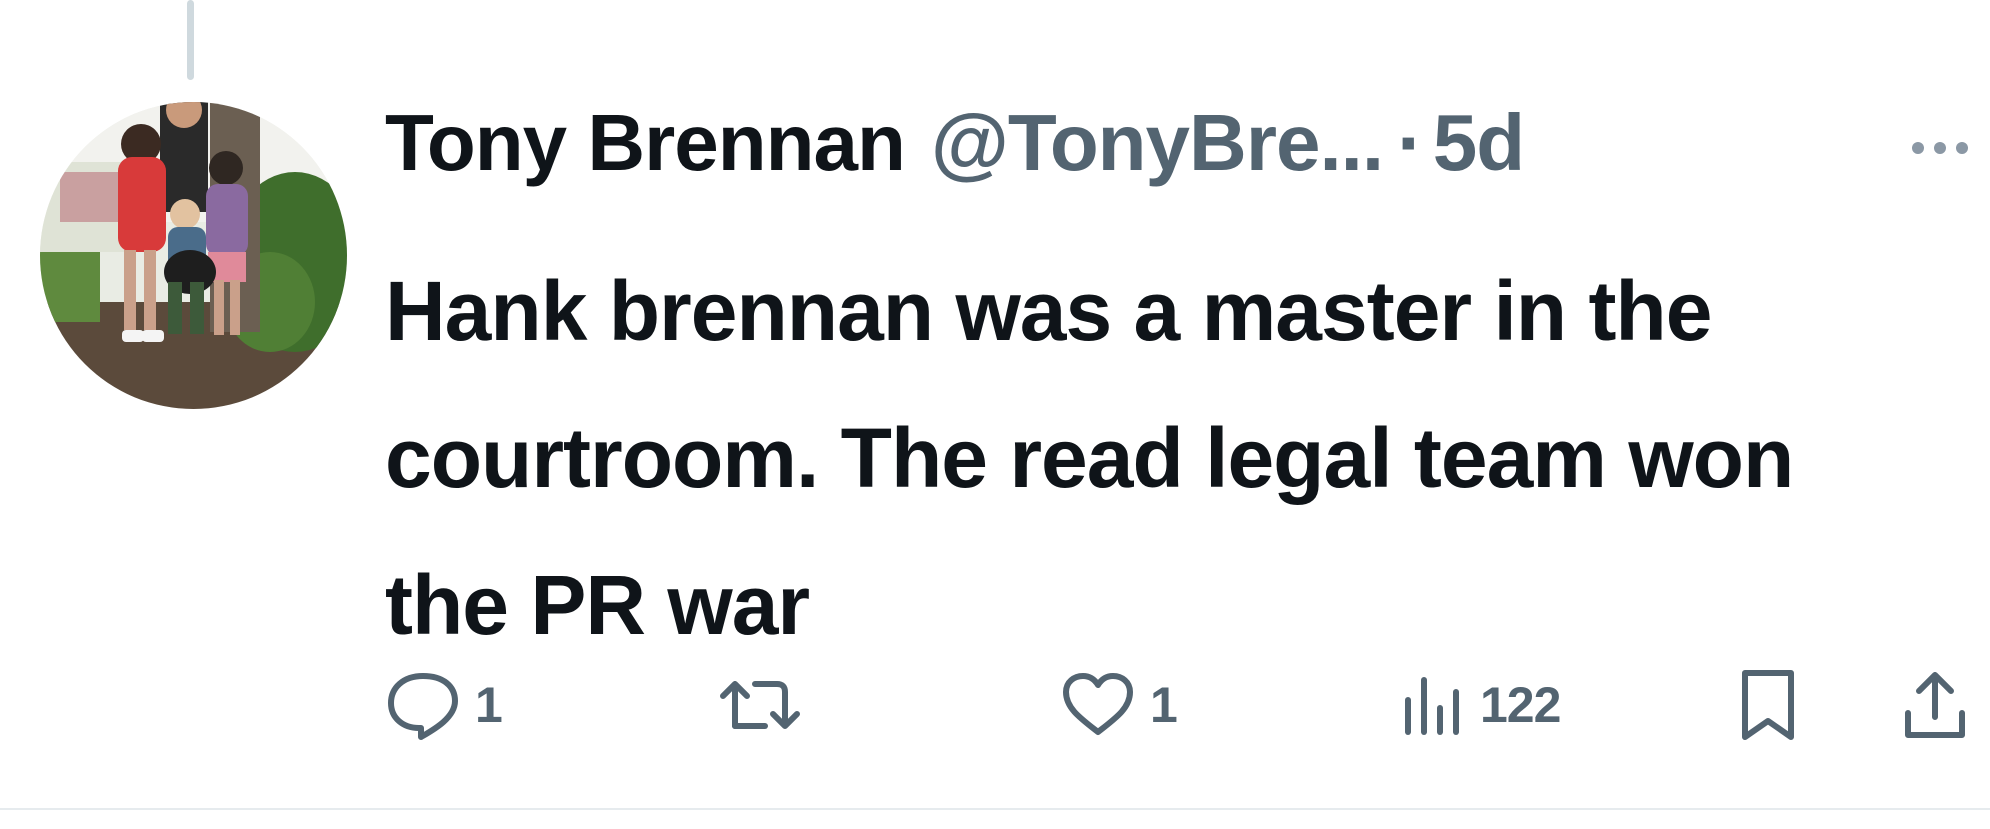  I want to click on more-dots-icon, so click(1940, 148).